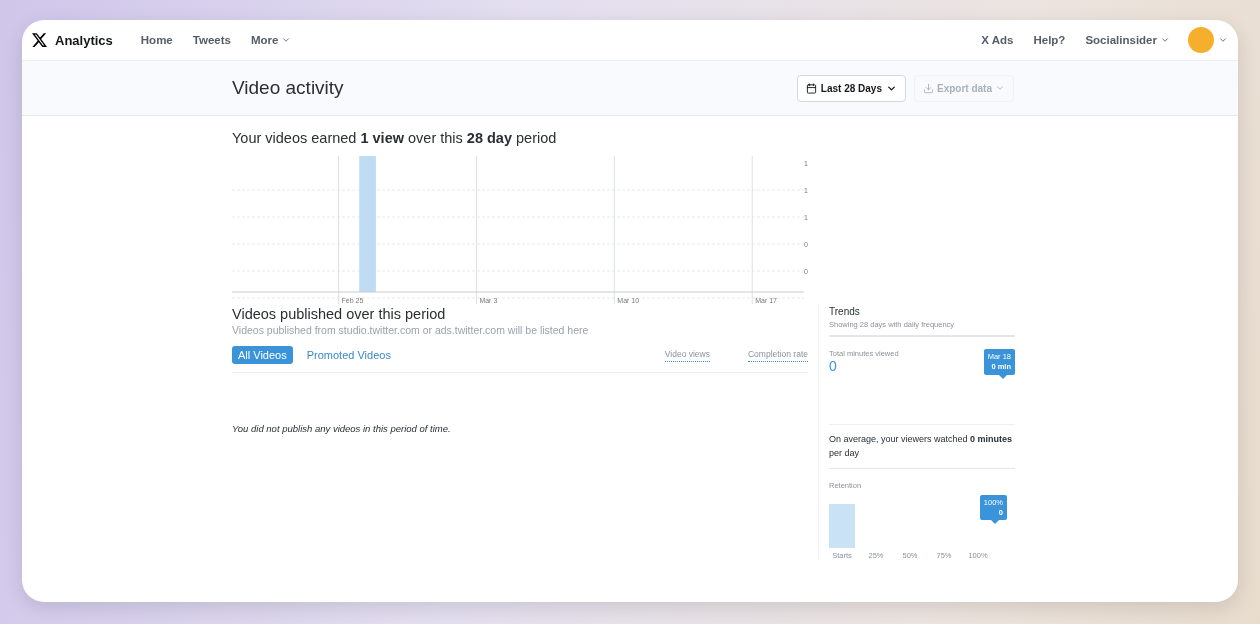  Describe the element at coordinates (1049, 40) in the screenshot. I see `nav-link: Help?` at that location.